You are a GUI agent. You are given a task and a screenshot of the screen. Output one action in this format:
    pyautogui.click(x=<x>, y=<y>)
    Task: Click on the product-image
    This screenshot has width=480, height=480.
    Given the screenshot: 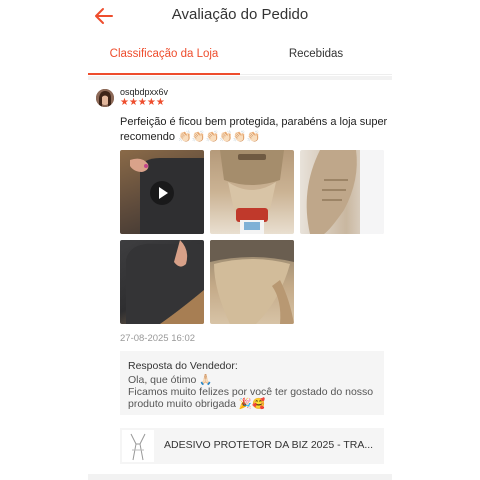 What is the action you would take?
    pyautogui.click(x=138, y=447)
    